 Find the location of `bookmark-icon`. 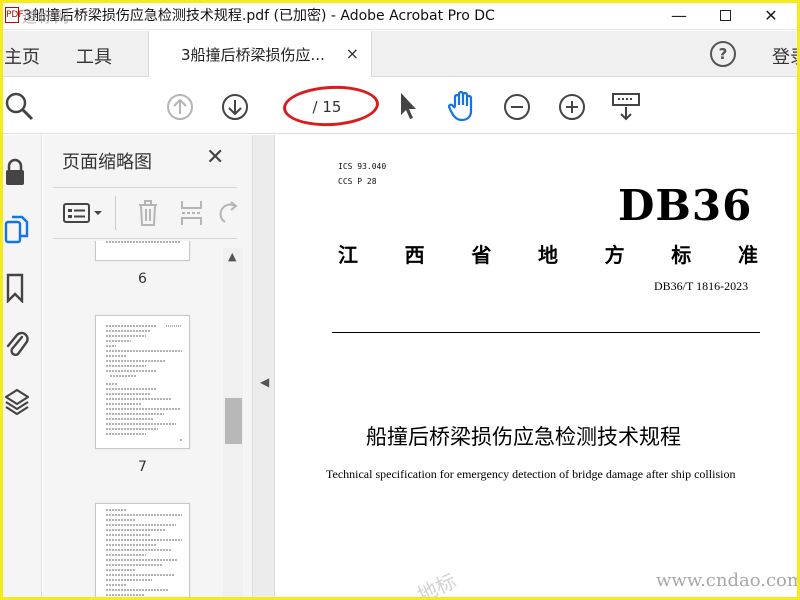

bookmark-icon is located at coordinates (15, 288).